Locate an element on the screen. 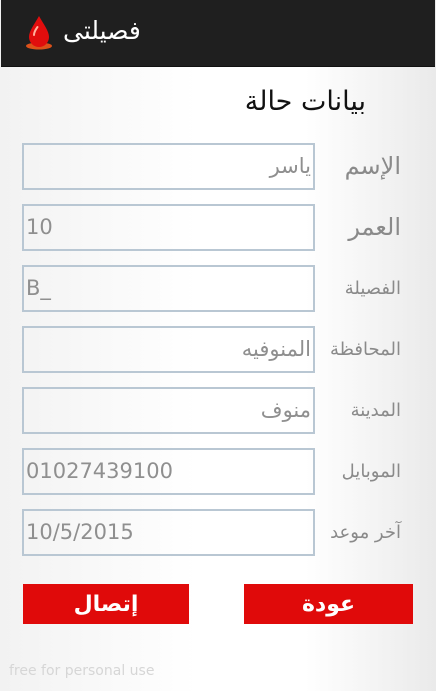  city-field: منوف is located at coordinates (168, 410).